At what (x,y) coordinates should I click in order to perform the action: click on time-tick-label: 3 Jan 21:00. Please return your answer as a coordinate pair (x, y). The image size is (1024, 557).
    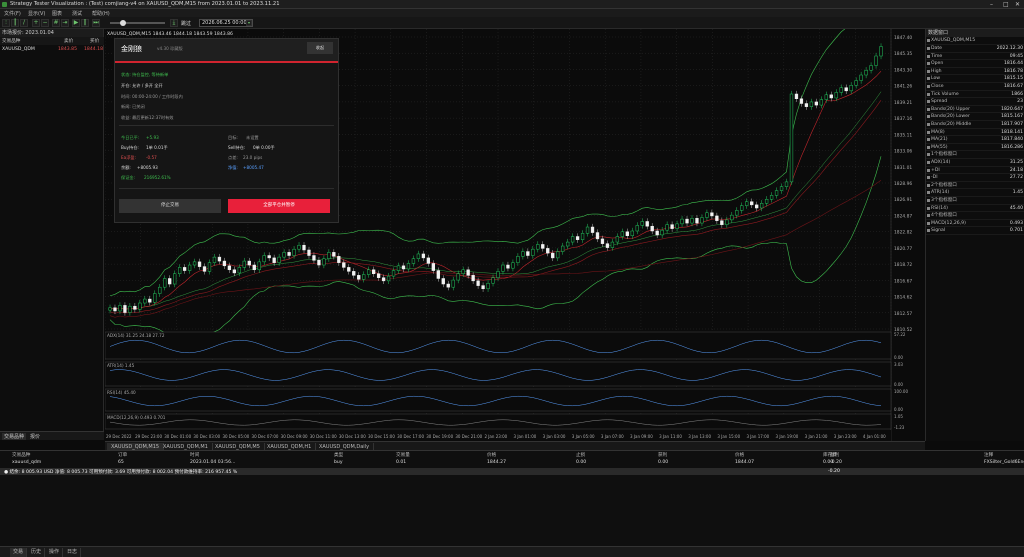
    Looking at the image, I should click on (816, 436).